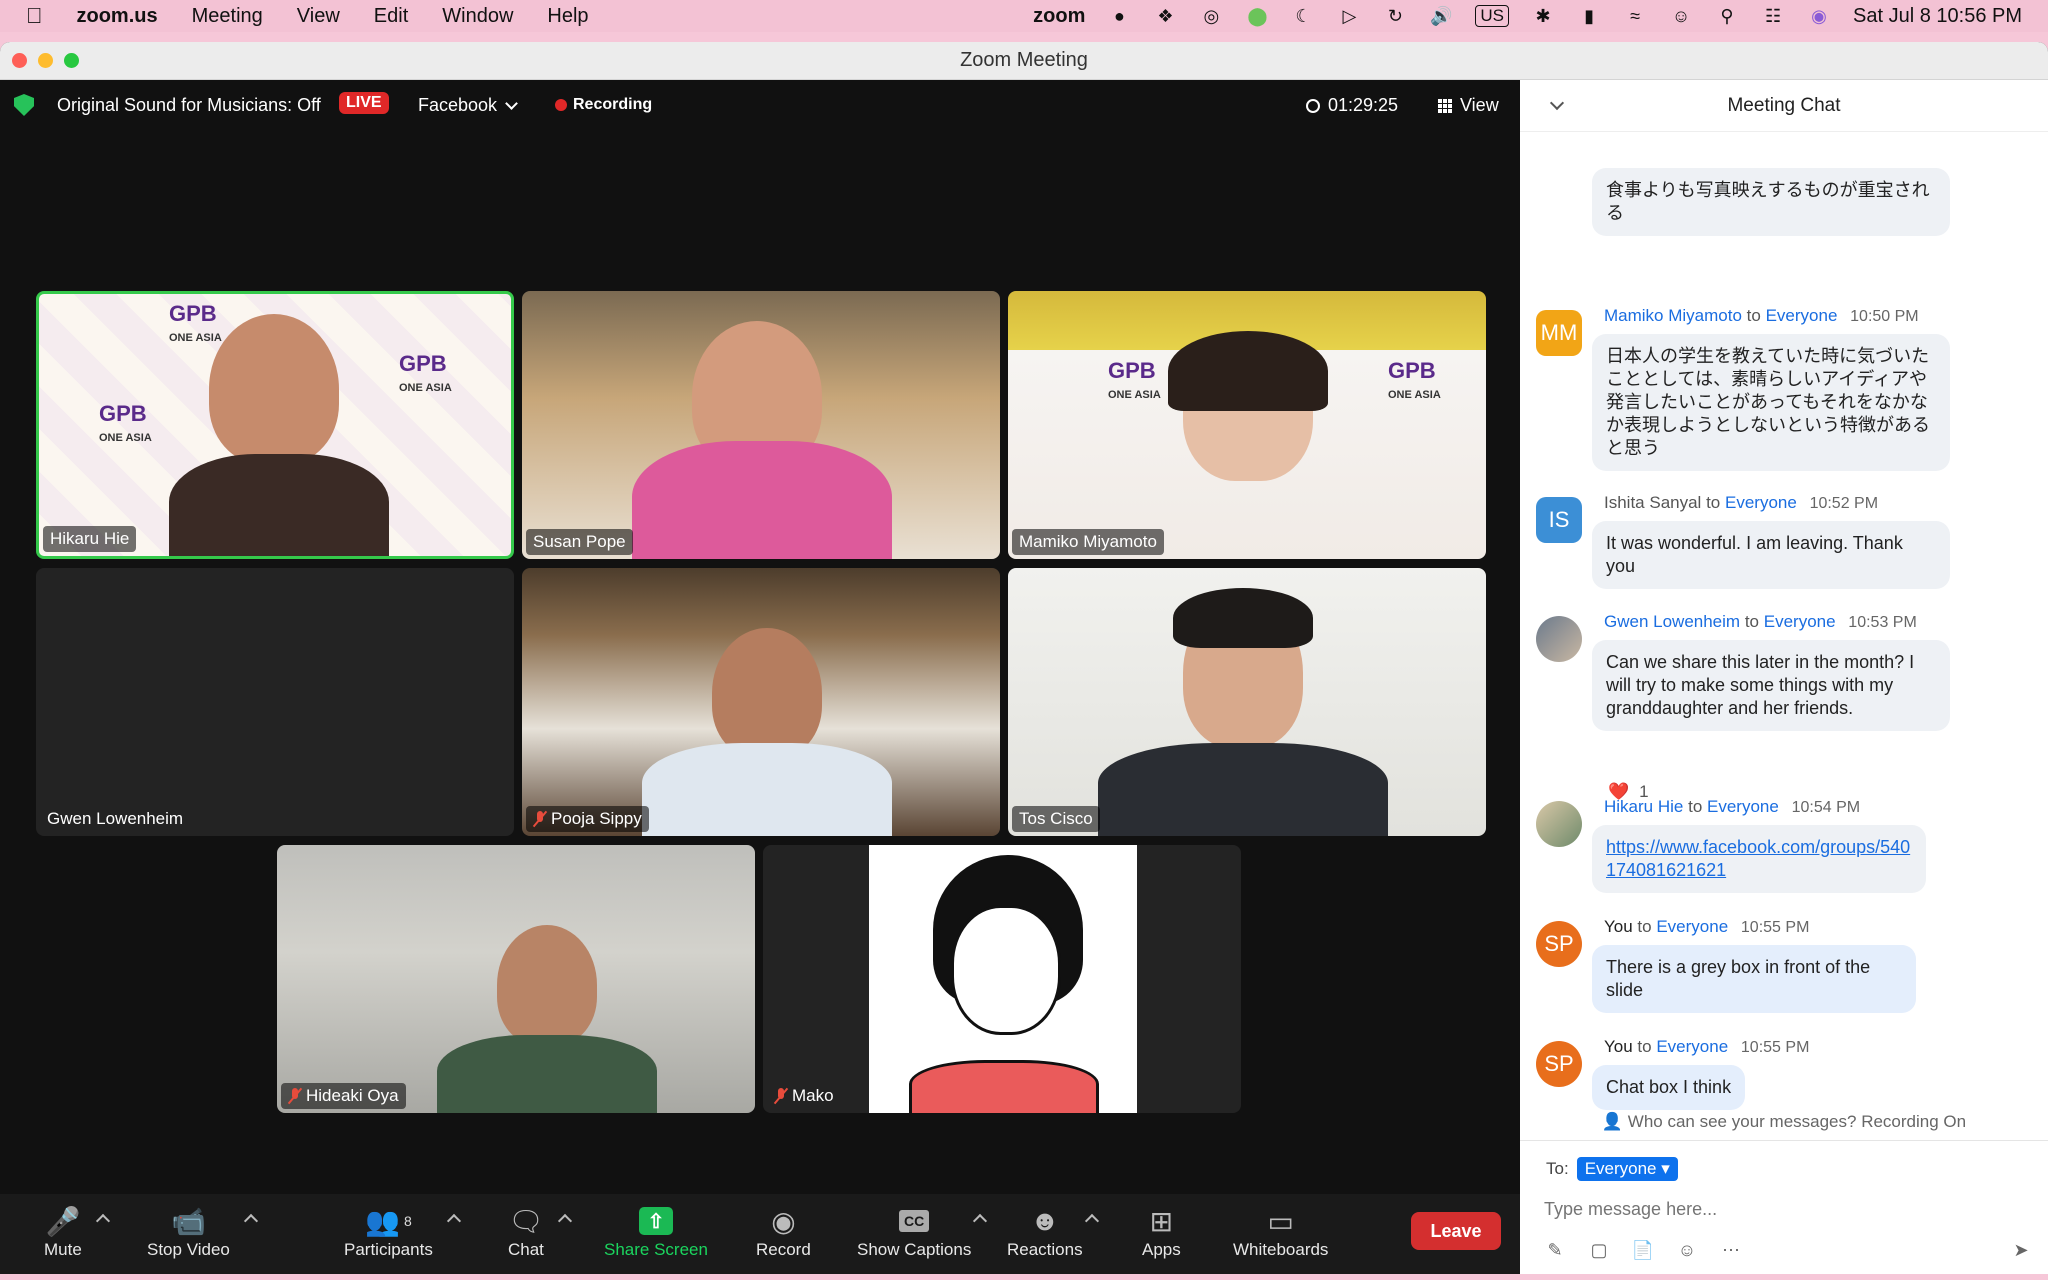 The height and width of the screenshot is (1280, 2048). I want to click on battery-icon: ▮, so click(1589, 16).